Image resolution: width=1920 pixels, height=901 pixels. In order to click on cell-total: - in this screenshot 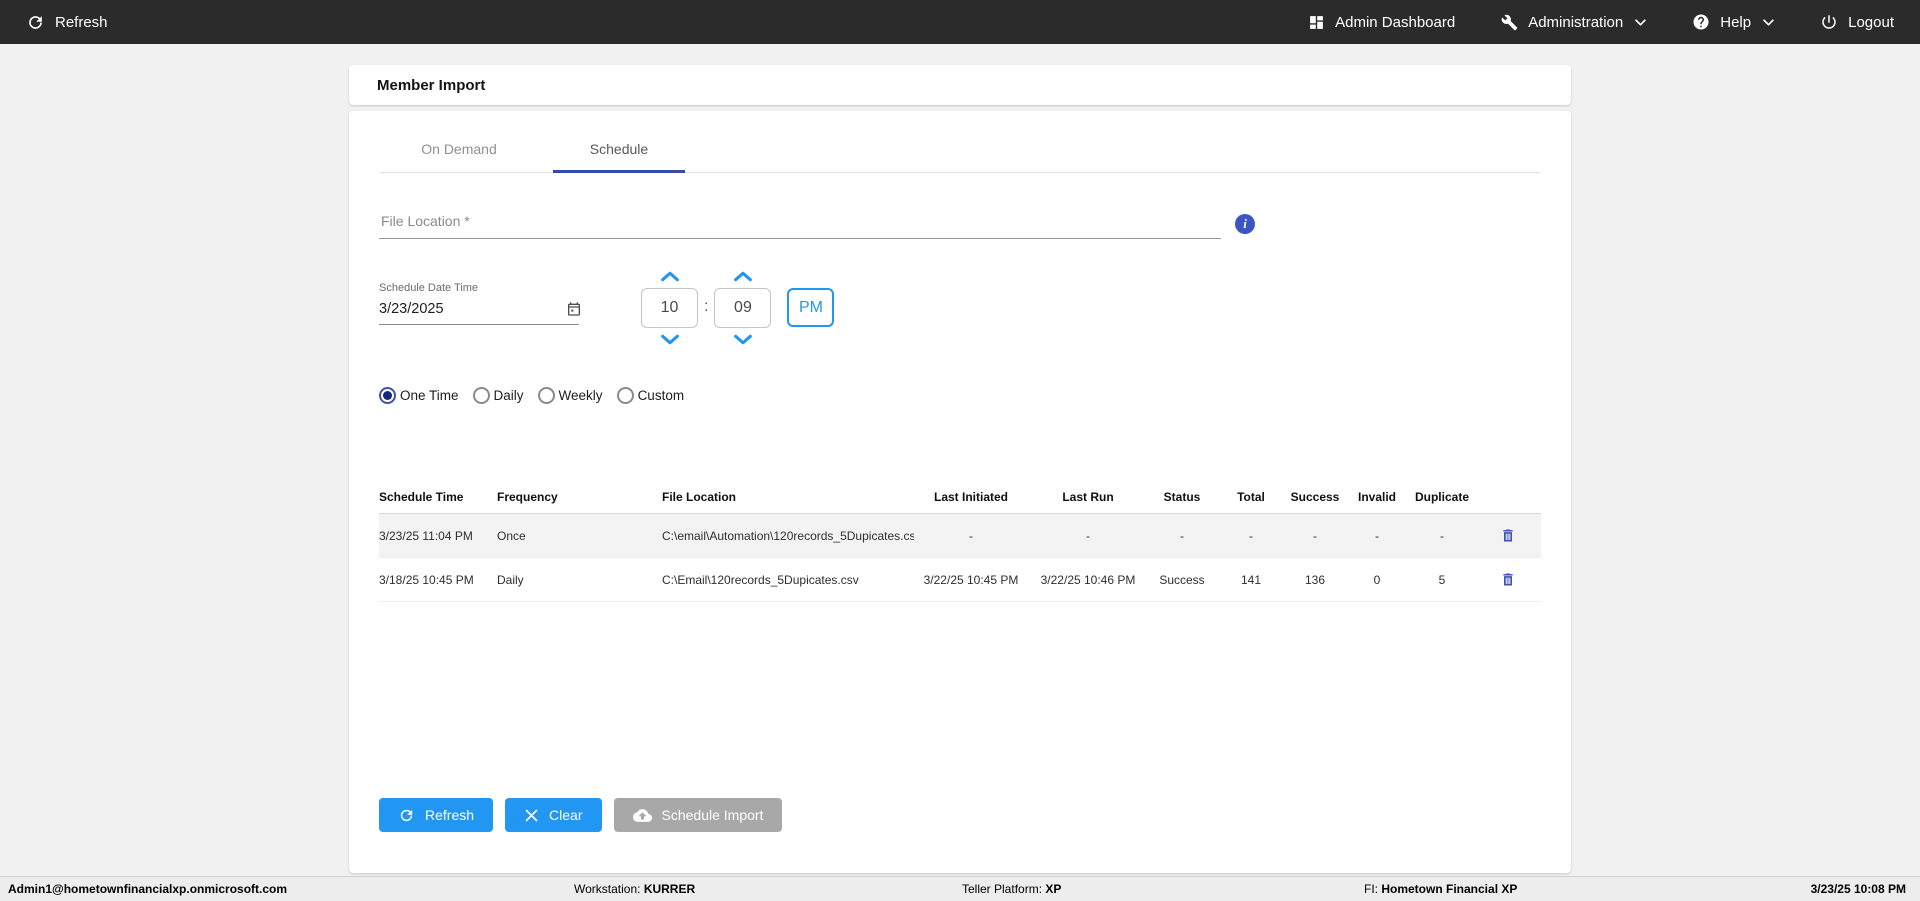, I will do `click(1251, 535)`.